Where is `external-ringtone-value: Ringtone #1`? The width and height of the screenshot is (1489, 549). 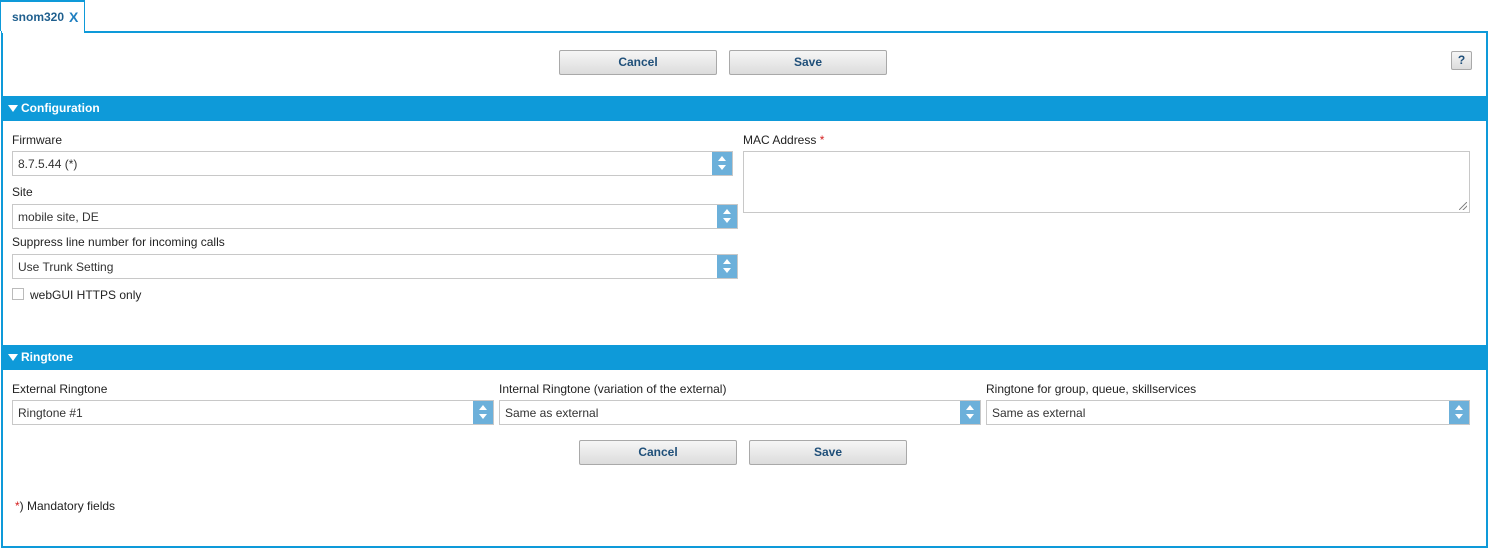 external-ringtone-value: Ringtone #1 is located at coordinates (50, 413).